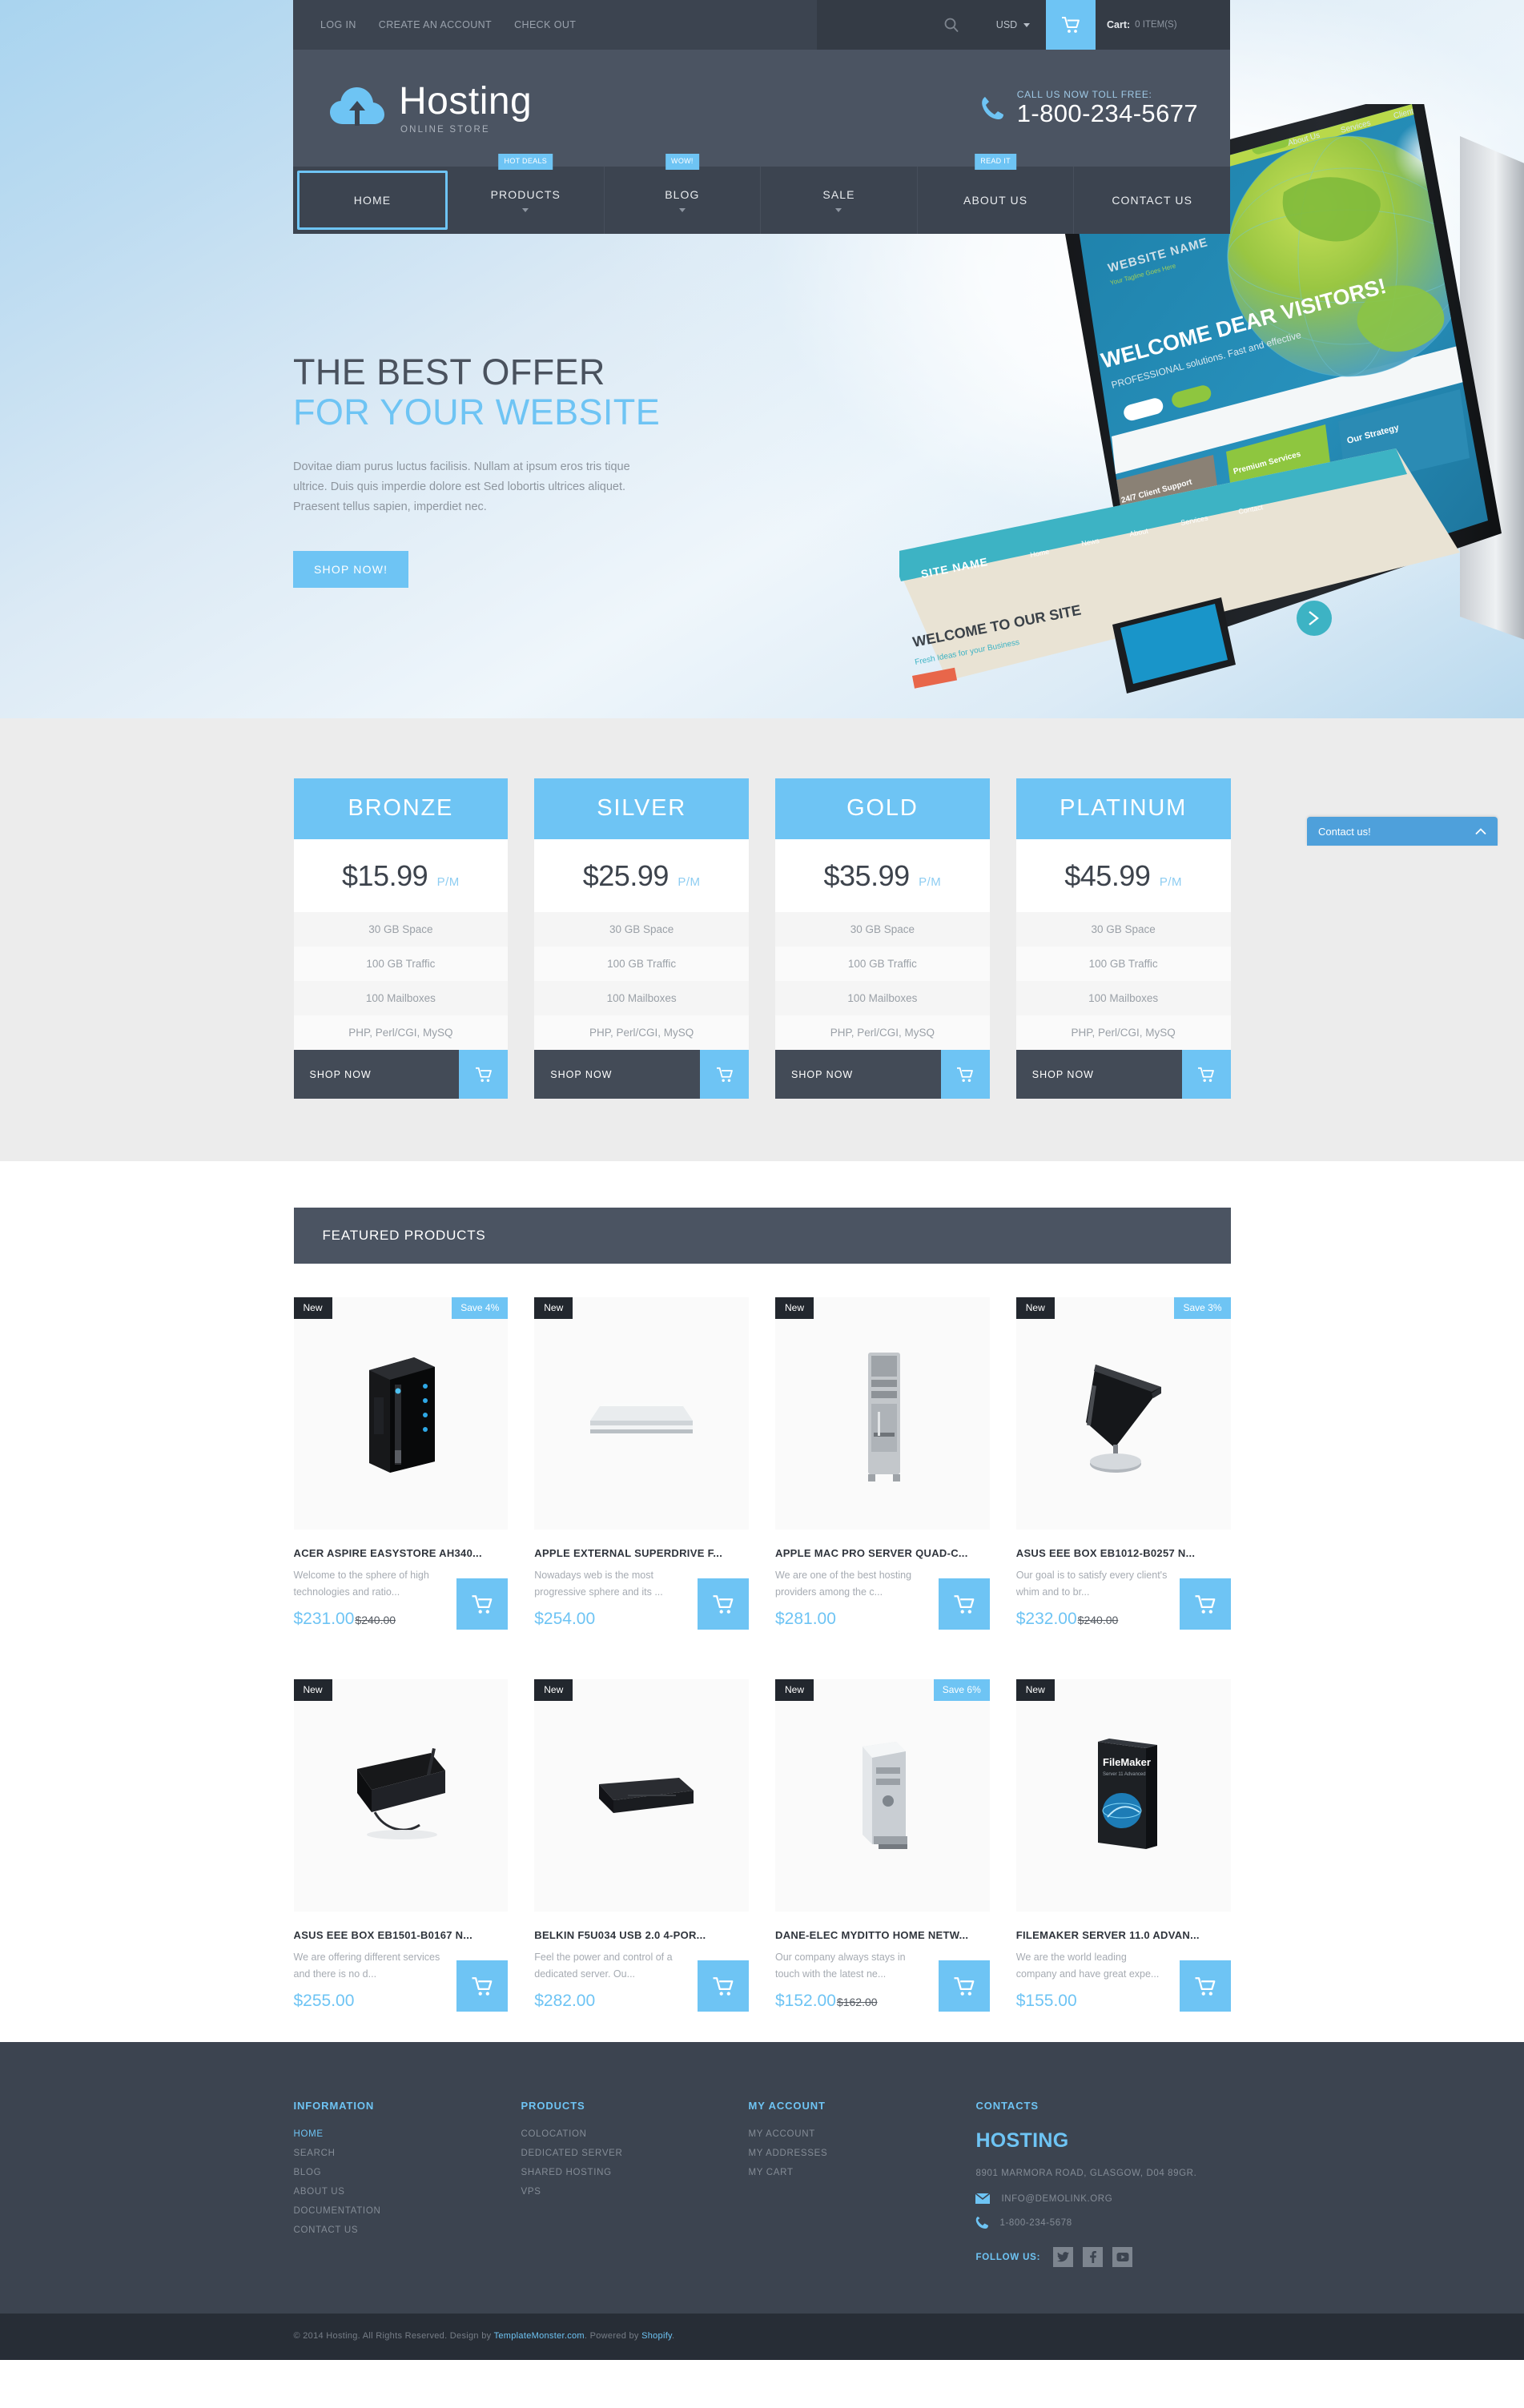  What do you see at coordinates (407, 2230) in the screenshot?
I see `footer-link-contact-us: CONTACT US` at bounding box center [407, 2230].